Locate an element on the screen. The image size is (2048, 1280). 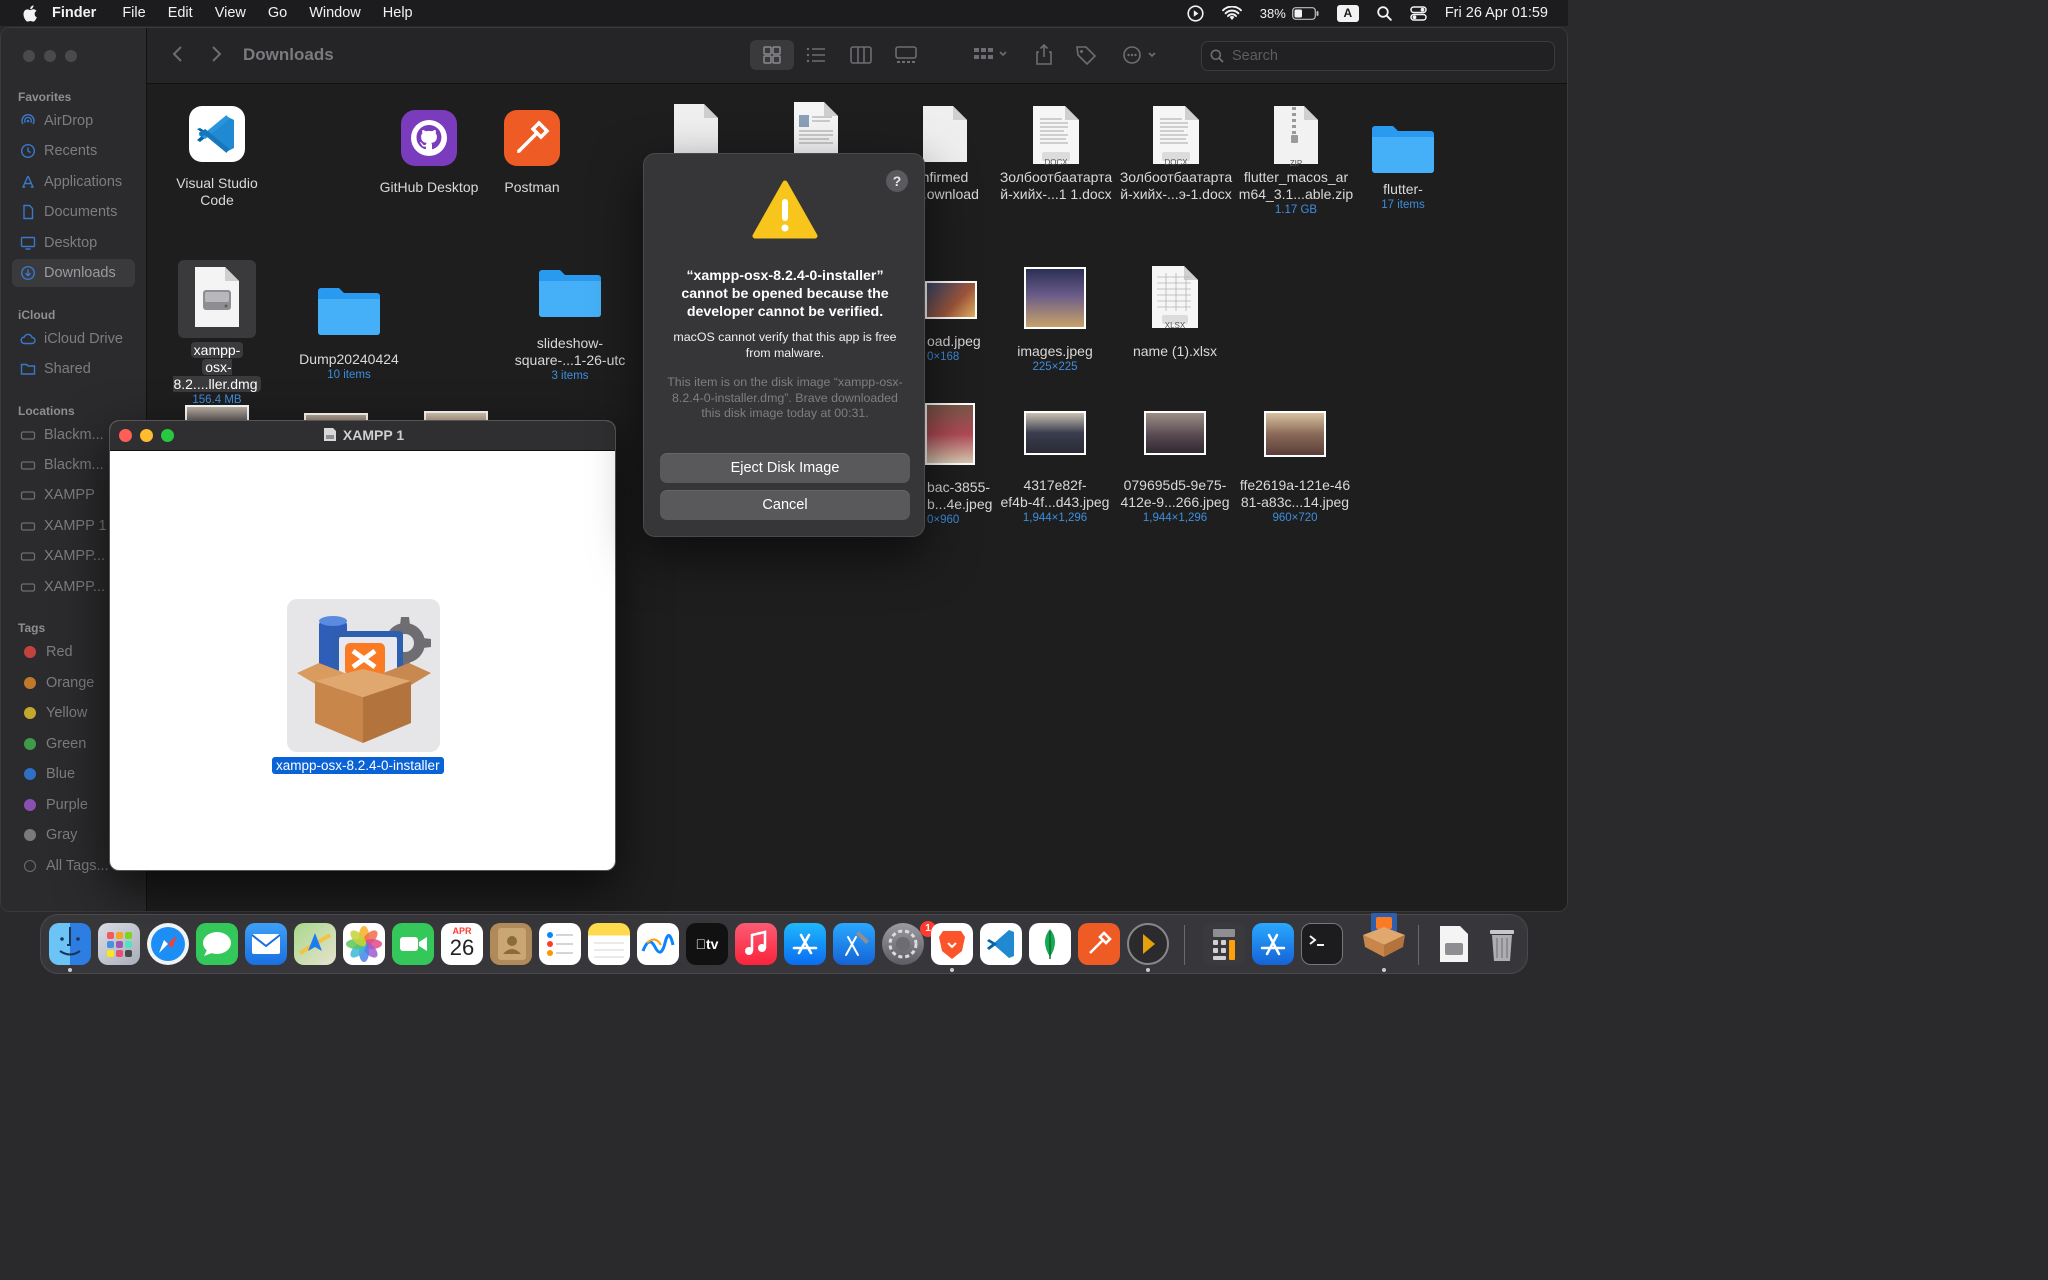
image-thumbnail is located at coordinates (950, 434).